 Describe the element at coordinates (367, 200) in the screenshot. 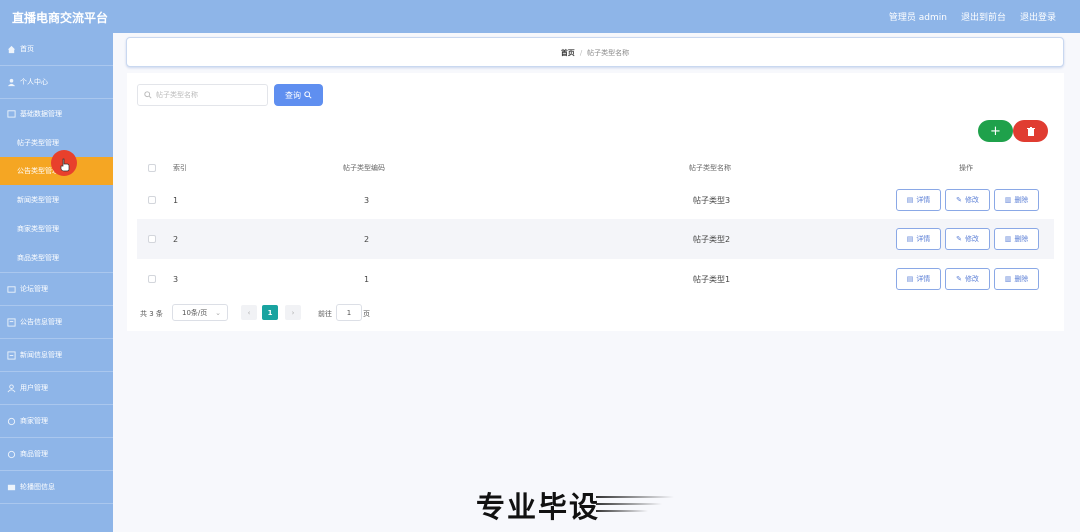

I see `cell-code: 3` at that location.